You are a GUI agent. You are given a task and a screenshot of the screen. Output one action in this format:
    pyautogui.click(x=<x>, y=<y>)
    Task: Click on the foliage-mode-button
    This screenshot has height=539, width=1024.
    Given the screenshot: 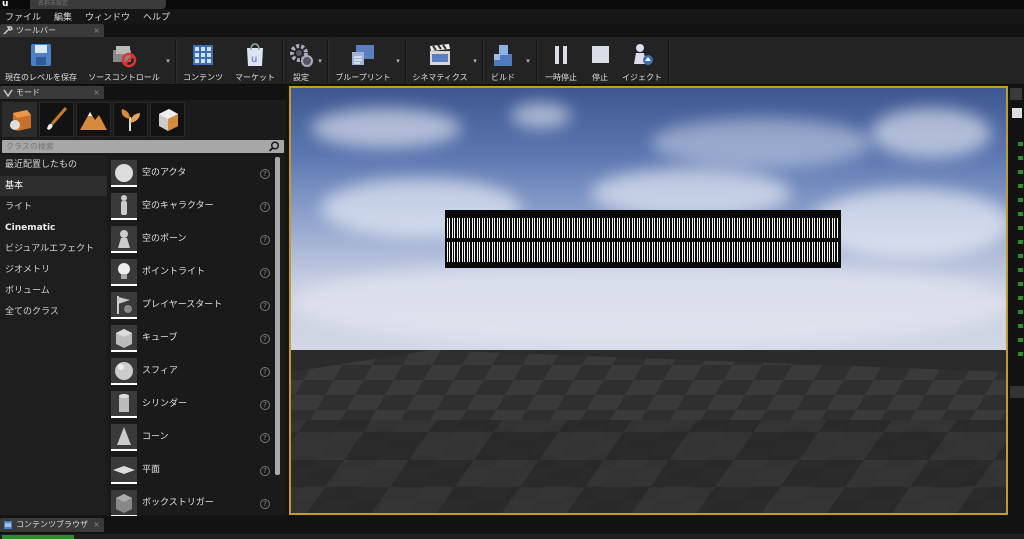 What is the action you would take?
    pyautogui.click(x=130, y=119)
    